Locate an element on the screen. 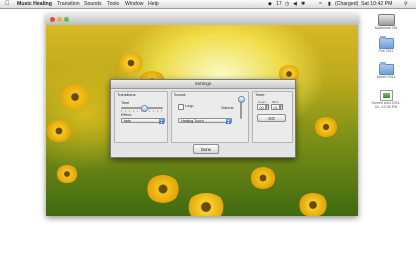  minimize-window-button is located at coordinates (59, 19).